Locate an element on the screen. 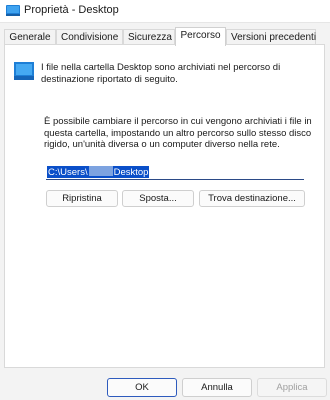 The height and width of the screenshot is (400, 330). tab-generale: Generale is located at coordinates (30, 37).